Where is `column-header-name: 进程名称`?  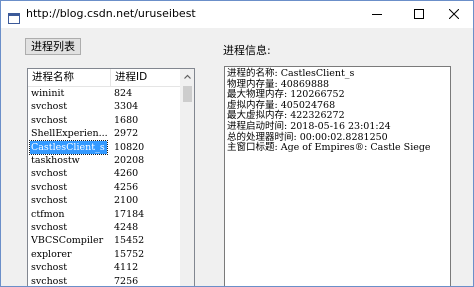
column-header-name: 进程名称 is located at coordinates (69, 77).